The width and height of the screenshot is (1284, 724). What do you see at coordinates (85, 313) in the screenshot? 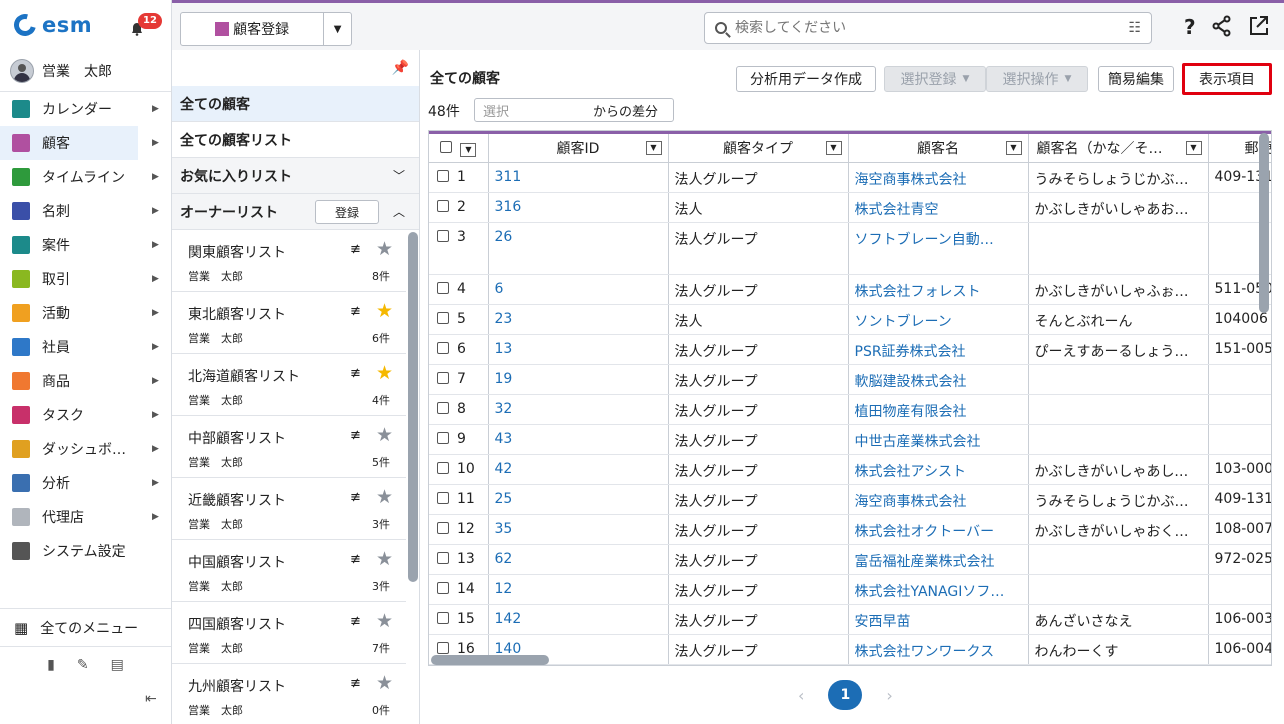
I see `nav-item-activity: 活動 ▶` at bounding box center [85, 313].